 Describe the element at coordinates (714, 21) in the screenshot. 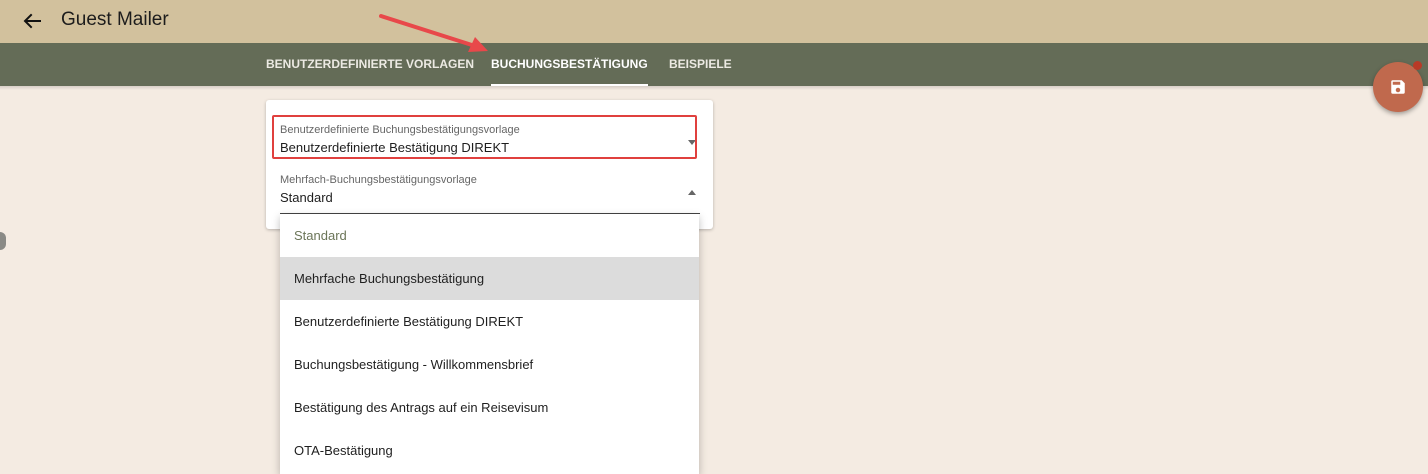

I see `app-header: Guest Mailer` at that location.